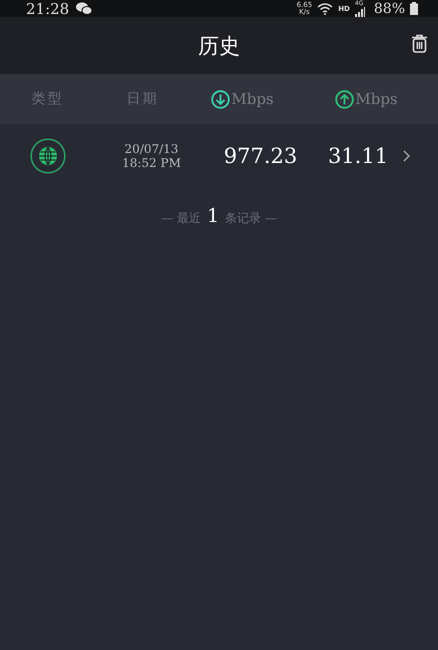  Describe the element at coordinates (261, 156) in the screenshot. I see `download-speed: 977.23` at that location.